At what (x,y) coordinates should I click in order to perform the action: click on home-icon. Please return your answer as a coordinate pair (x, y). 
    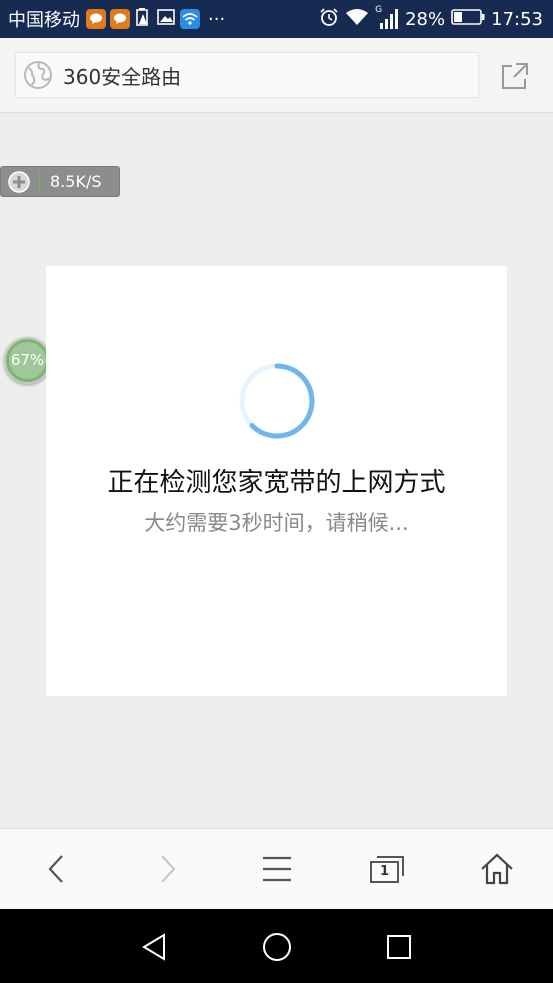
    Looking at the image, I should click on (497, 869).